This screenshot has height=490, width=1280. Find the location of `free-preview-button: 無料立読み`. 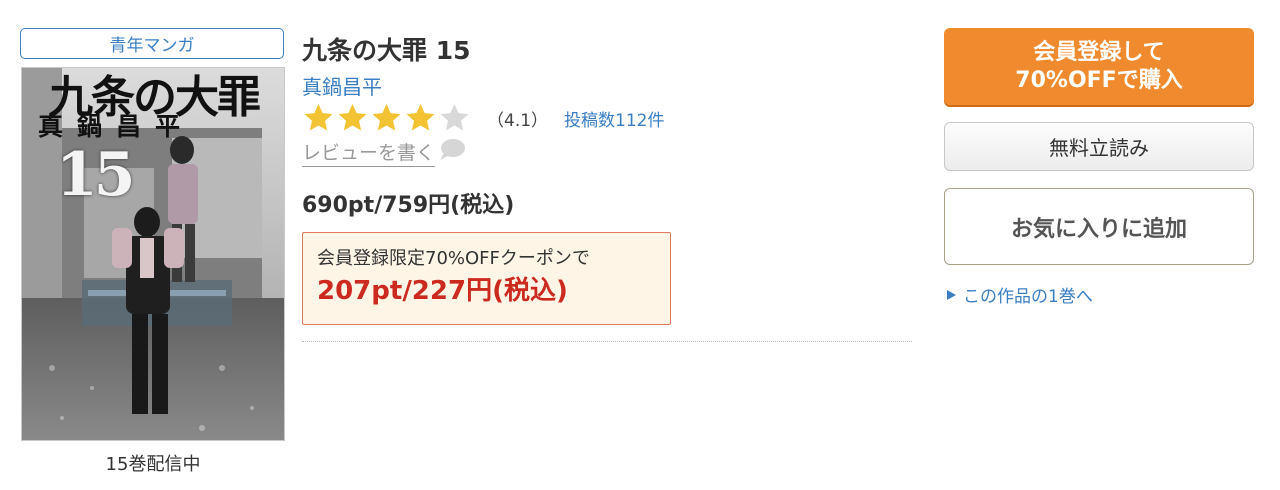

free-preview-button: 無料立読み is located at coordinates (1099, 146).